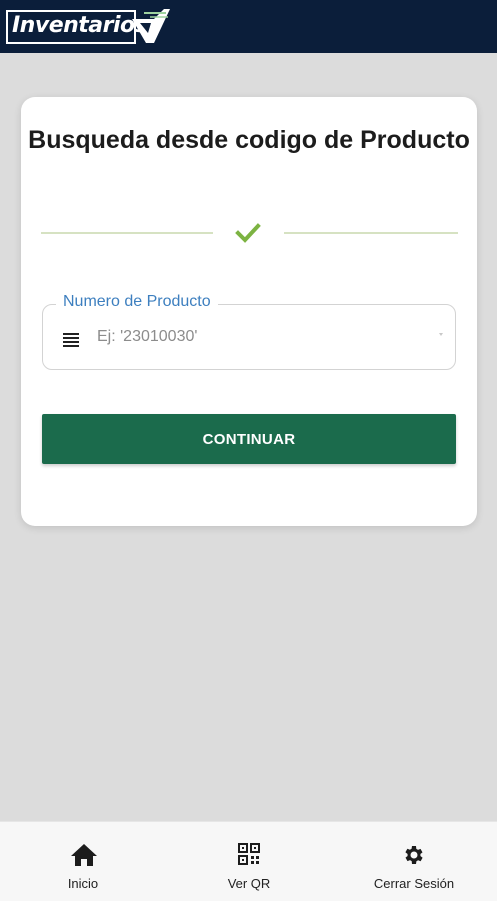 The image size is (497, 901). Describe the element at coordinates (248, 233) in the screenshot. I see `check-icon` at that location.